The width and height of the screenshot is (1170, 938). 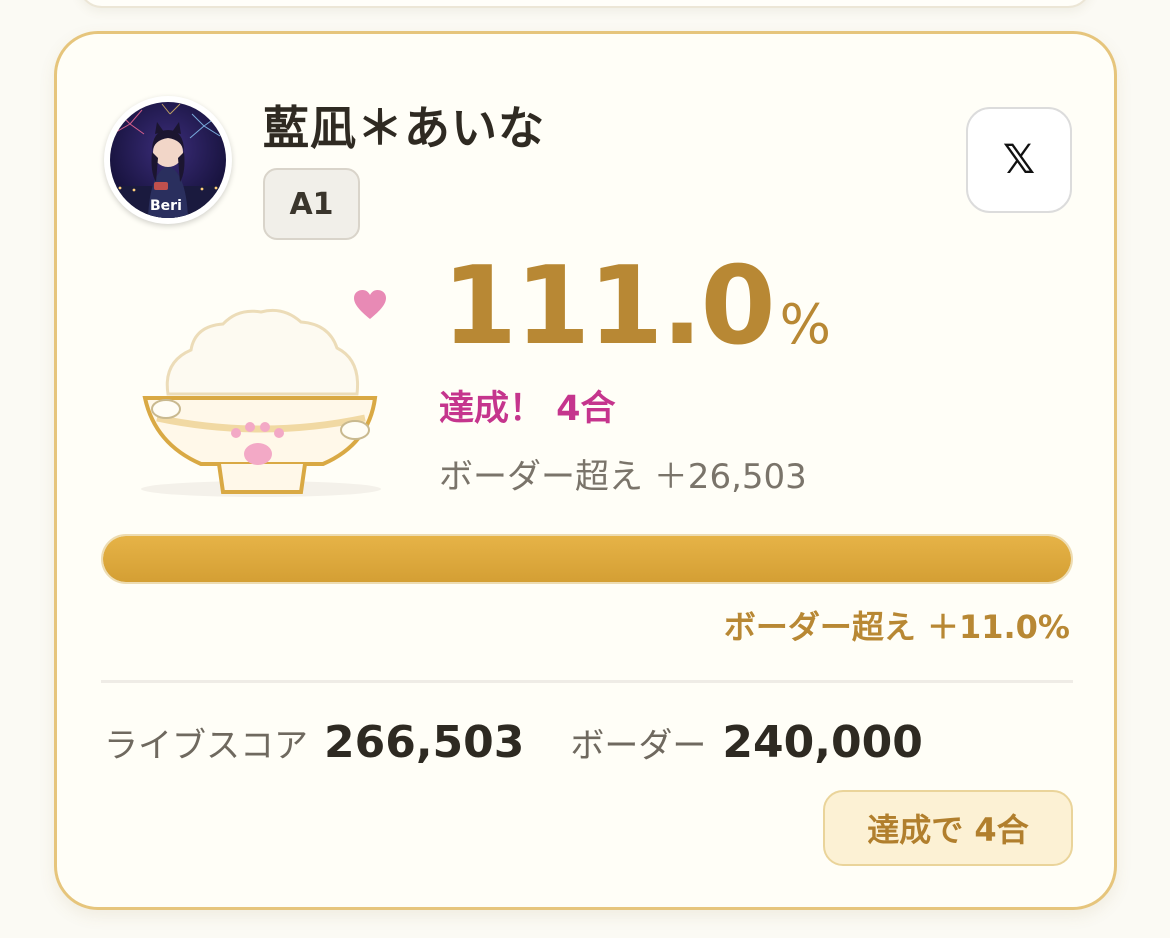 I want to click on live-score-value: 266,503, so click(x=424, y=742).